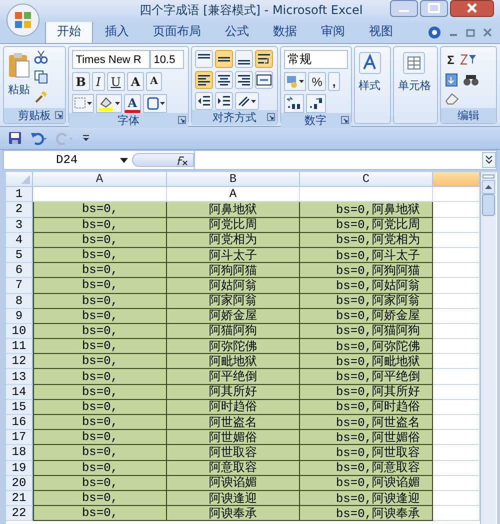 This screenshot has width=500, height=524. I want to click on align-right-icon, so click(244, 80).